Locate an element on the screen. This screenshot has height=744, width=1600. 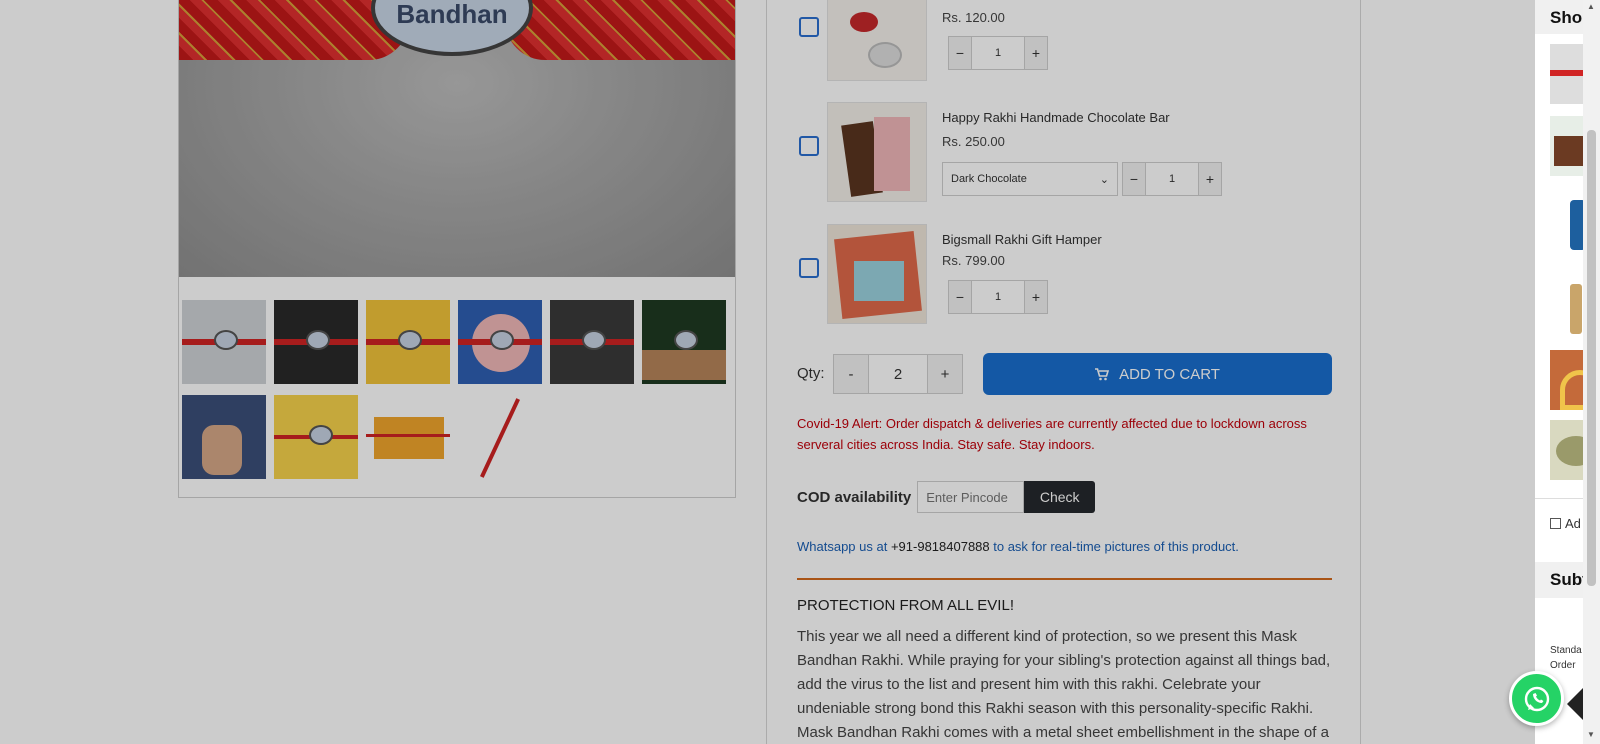
whatsapp-chat-button is located at coordinates (1536, 698).